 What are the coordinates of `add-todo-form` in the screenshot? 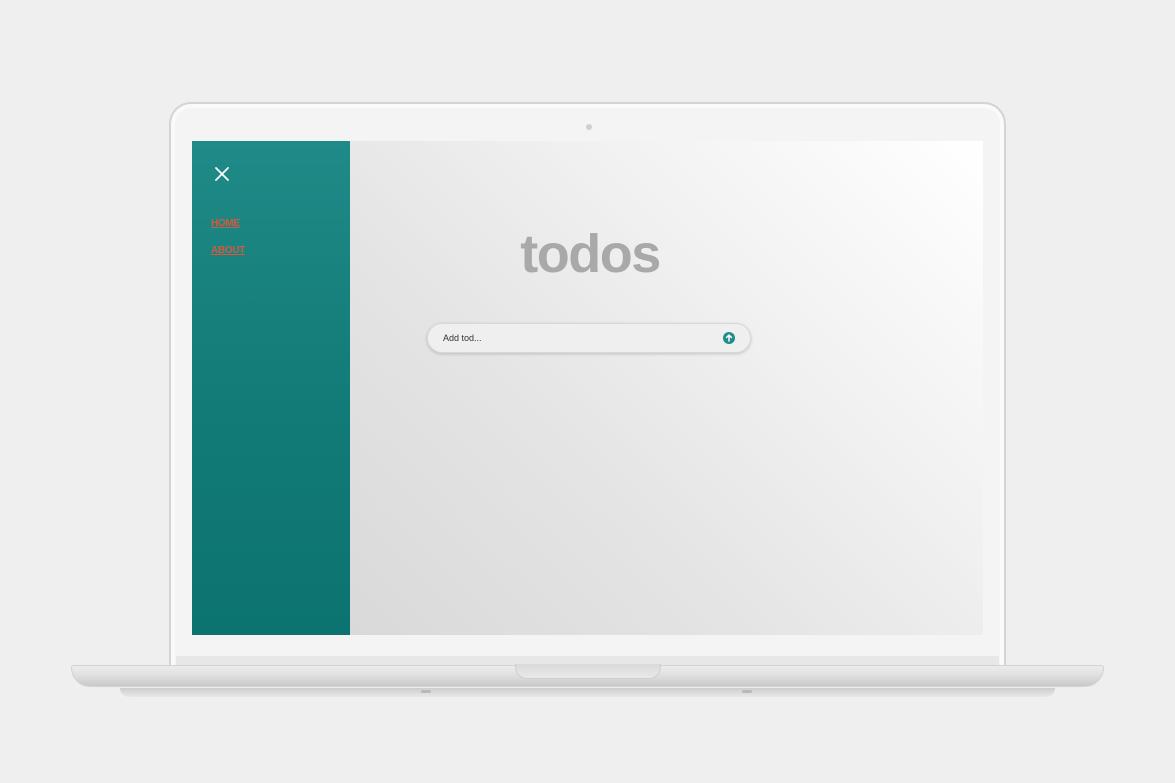 It's located at (589, 338).